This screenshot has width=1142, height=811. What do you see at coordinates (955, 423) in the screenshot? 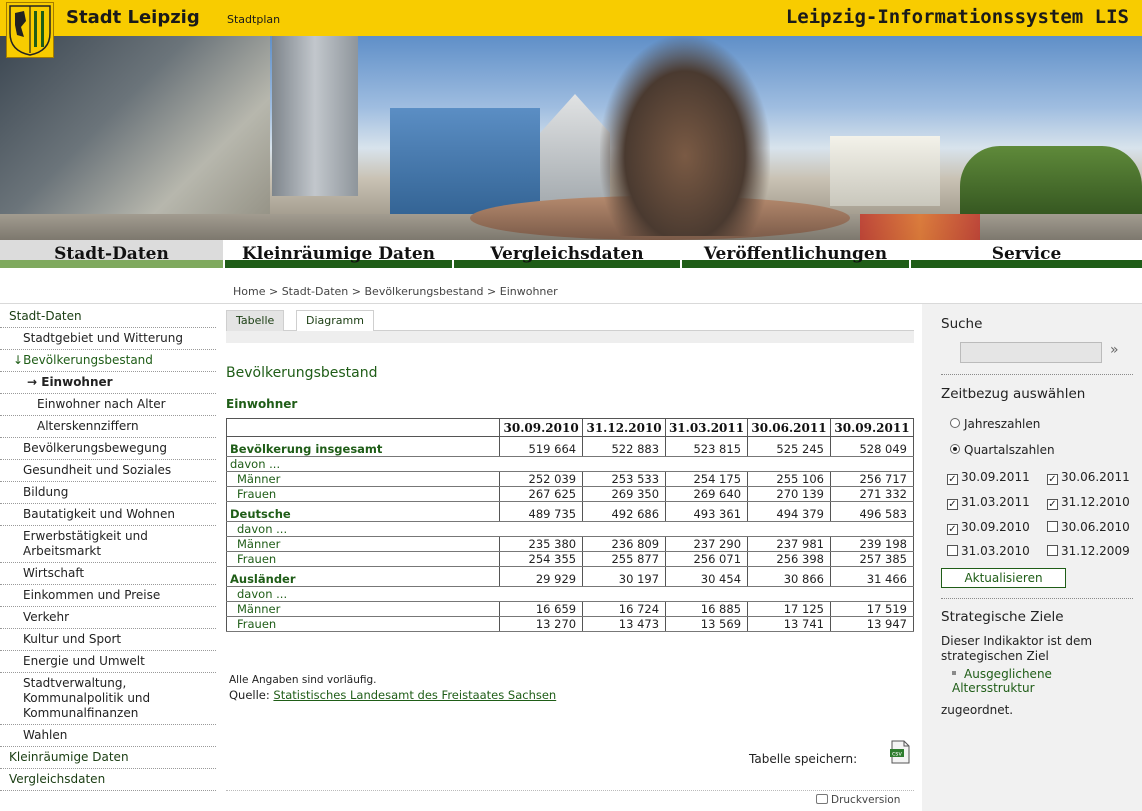
I see `radio-button` at bounding box center [955, 423].